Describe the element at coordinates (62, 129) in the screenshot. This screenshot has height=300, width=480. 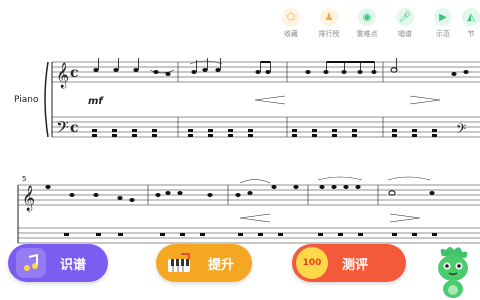
I see `bass-clef: 𝄢` at that location.